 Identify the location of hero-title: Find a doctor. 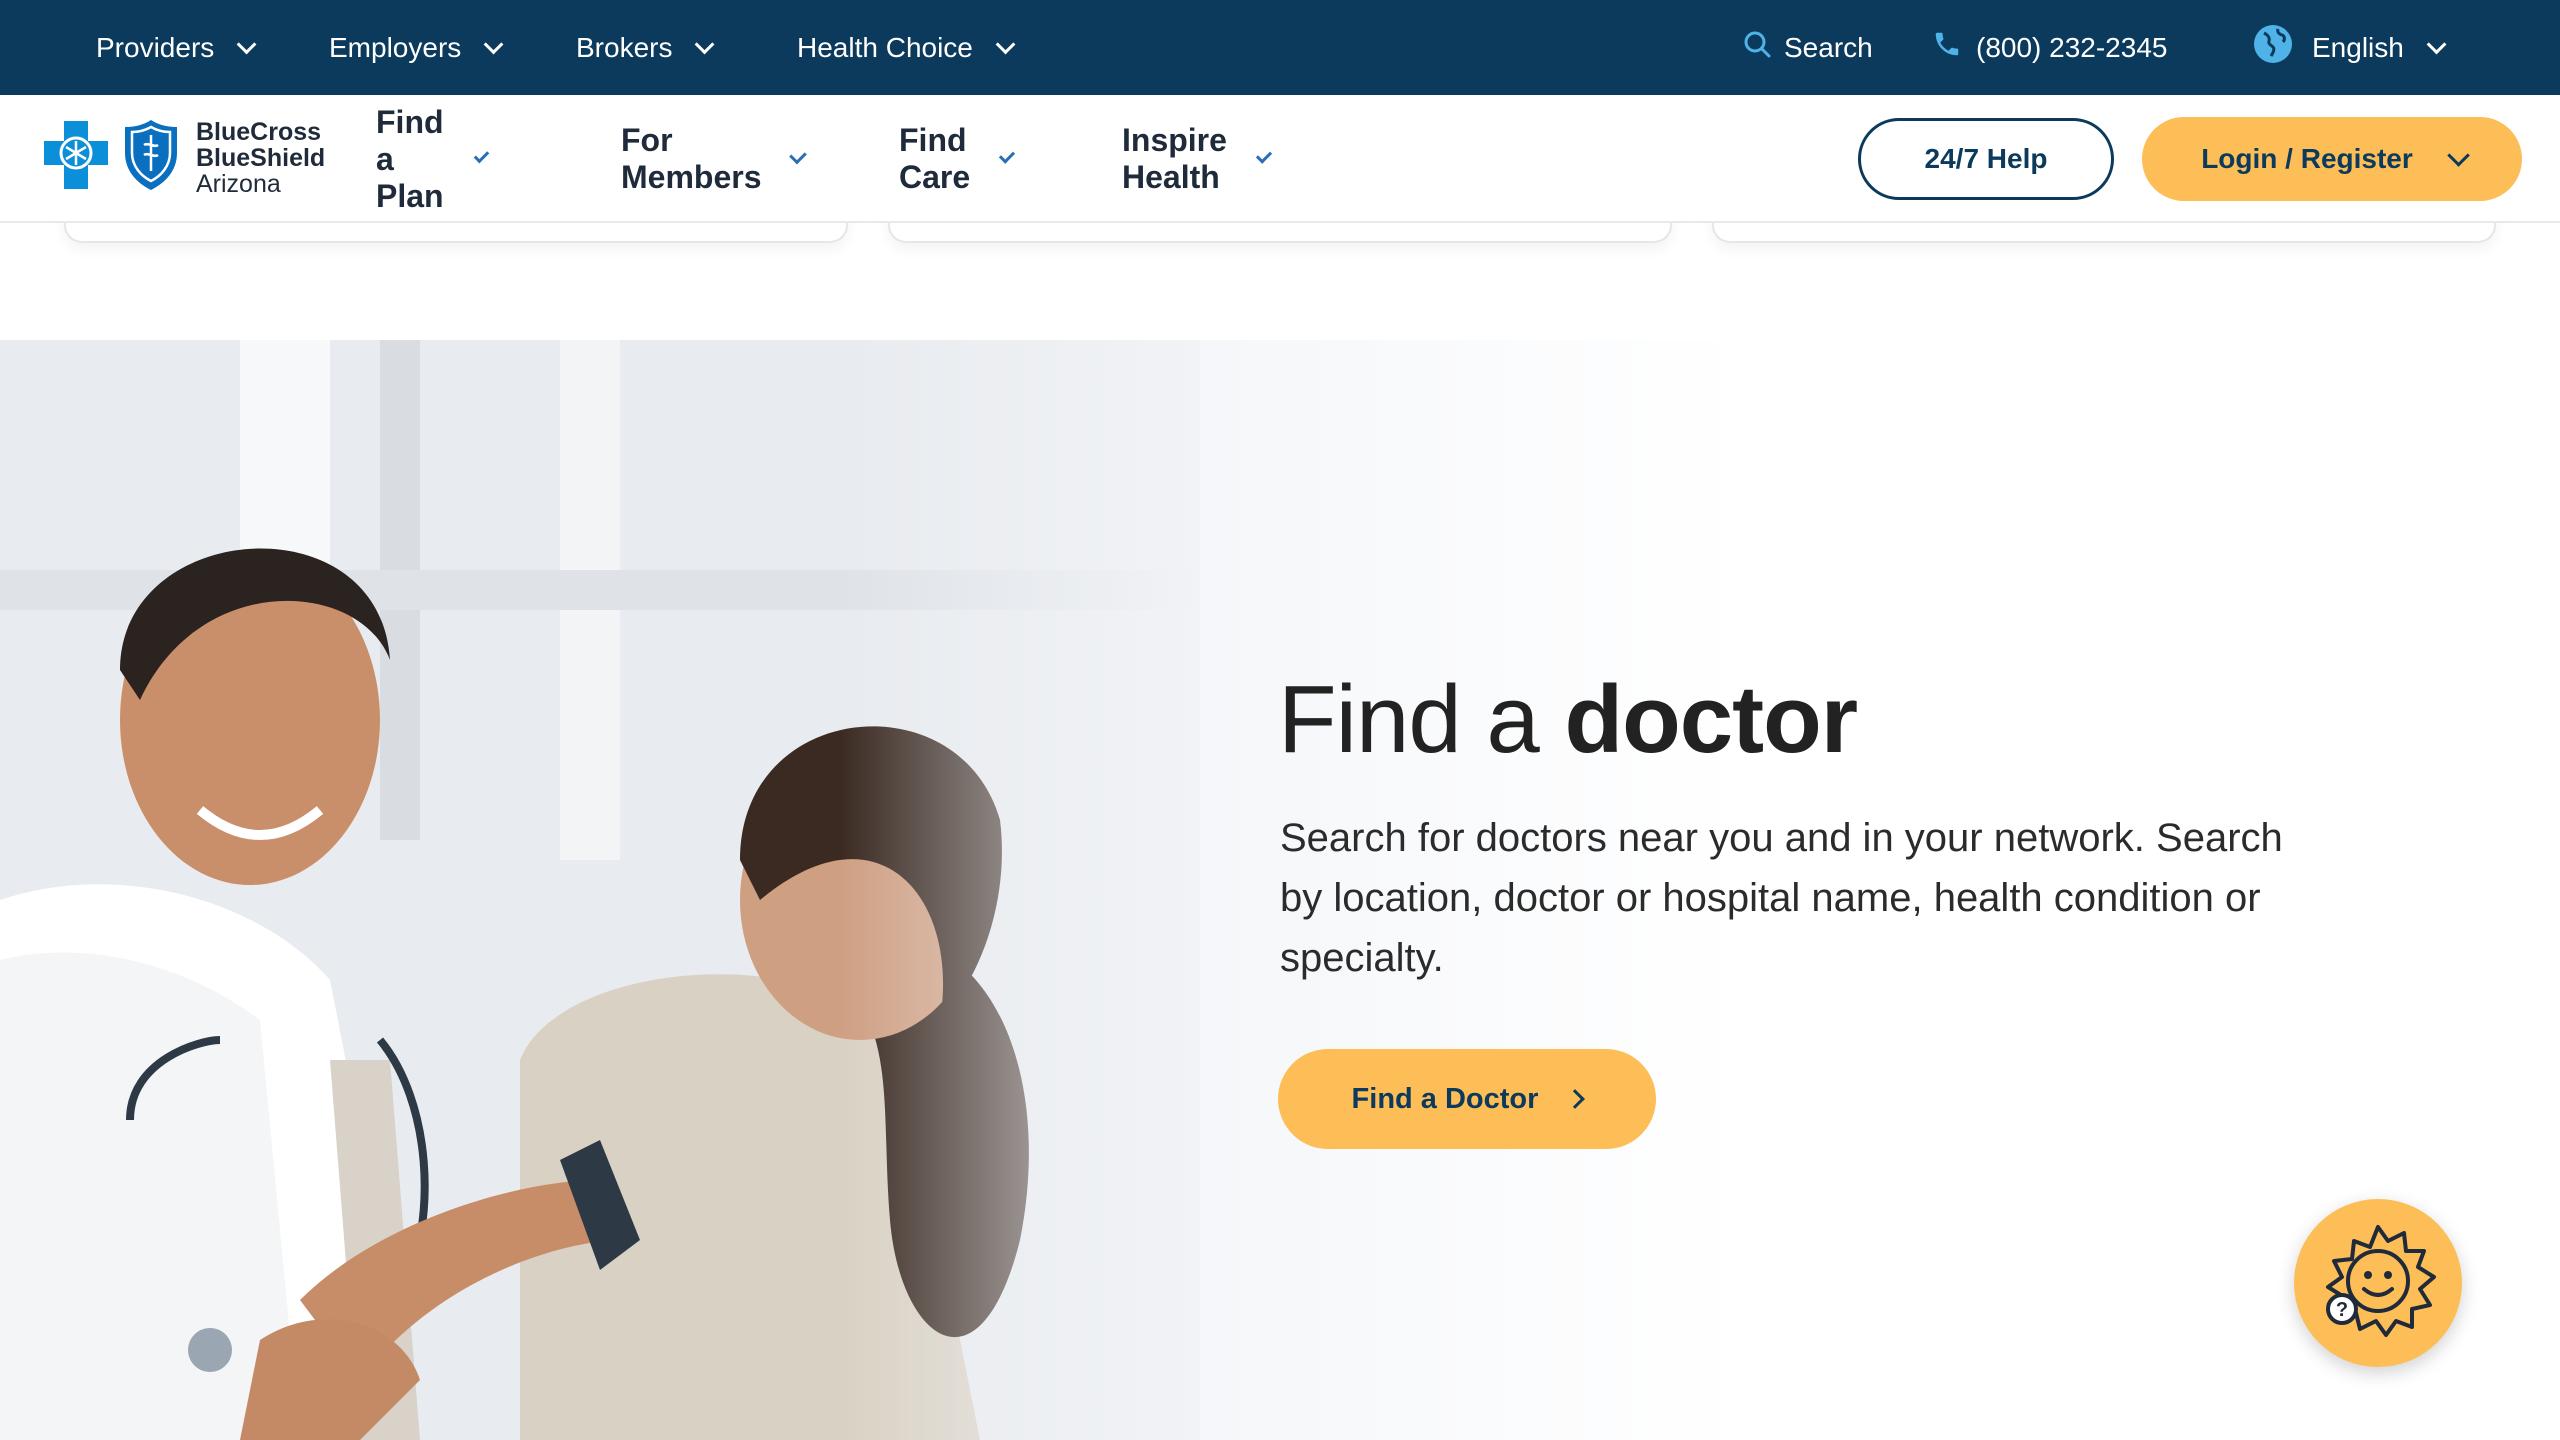
(1568, 720).